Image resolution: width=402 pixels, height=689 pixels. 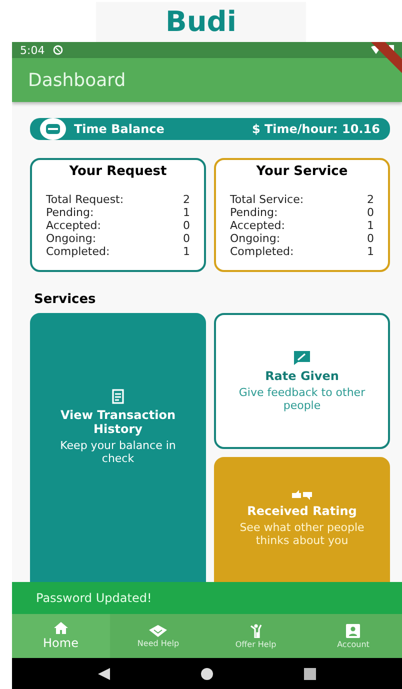 I want to click on time-balance-card: Time Balance $ Time/hour: 10.16, so click(x=210, y=129).